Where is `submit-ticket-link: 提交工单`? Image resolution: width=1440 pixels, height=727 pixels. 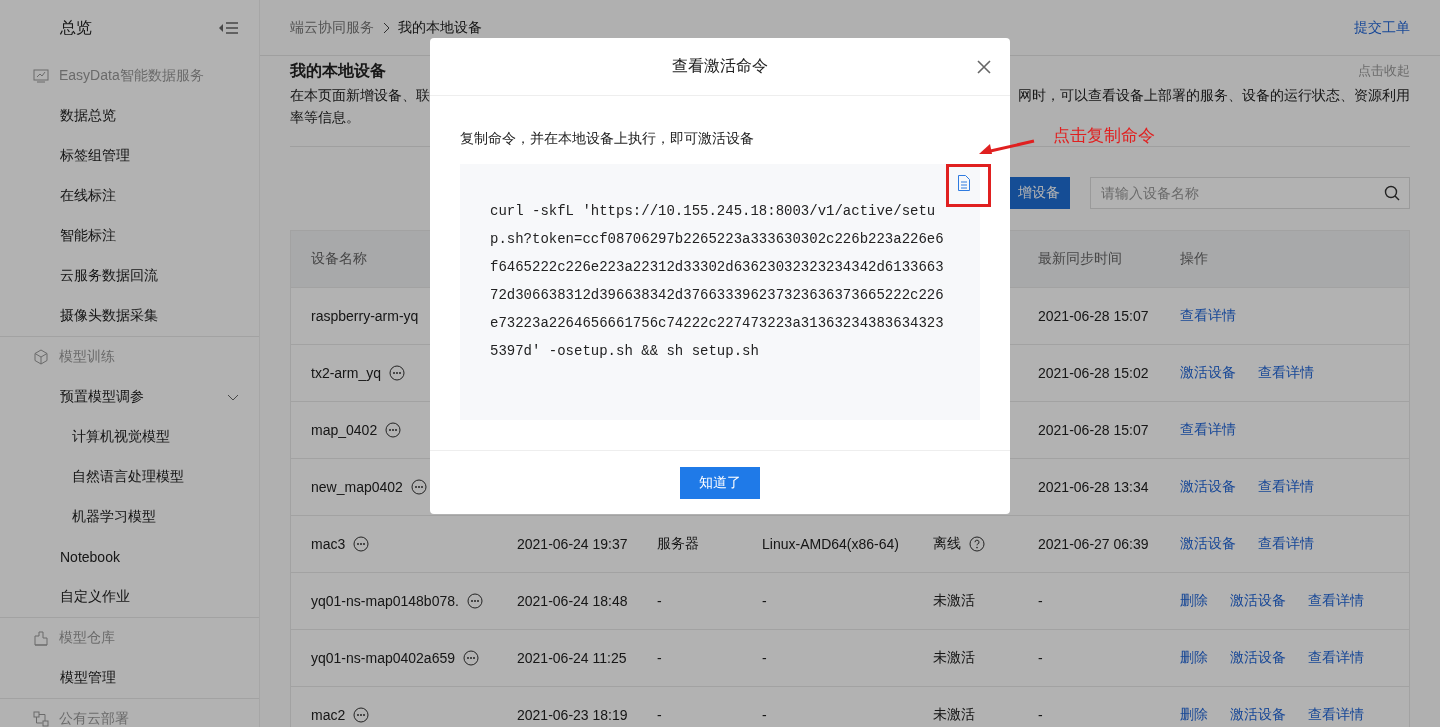 submit-ticket-link: 提交工单 is located at coordinates (1382, 27).